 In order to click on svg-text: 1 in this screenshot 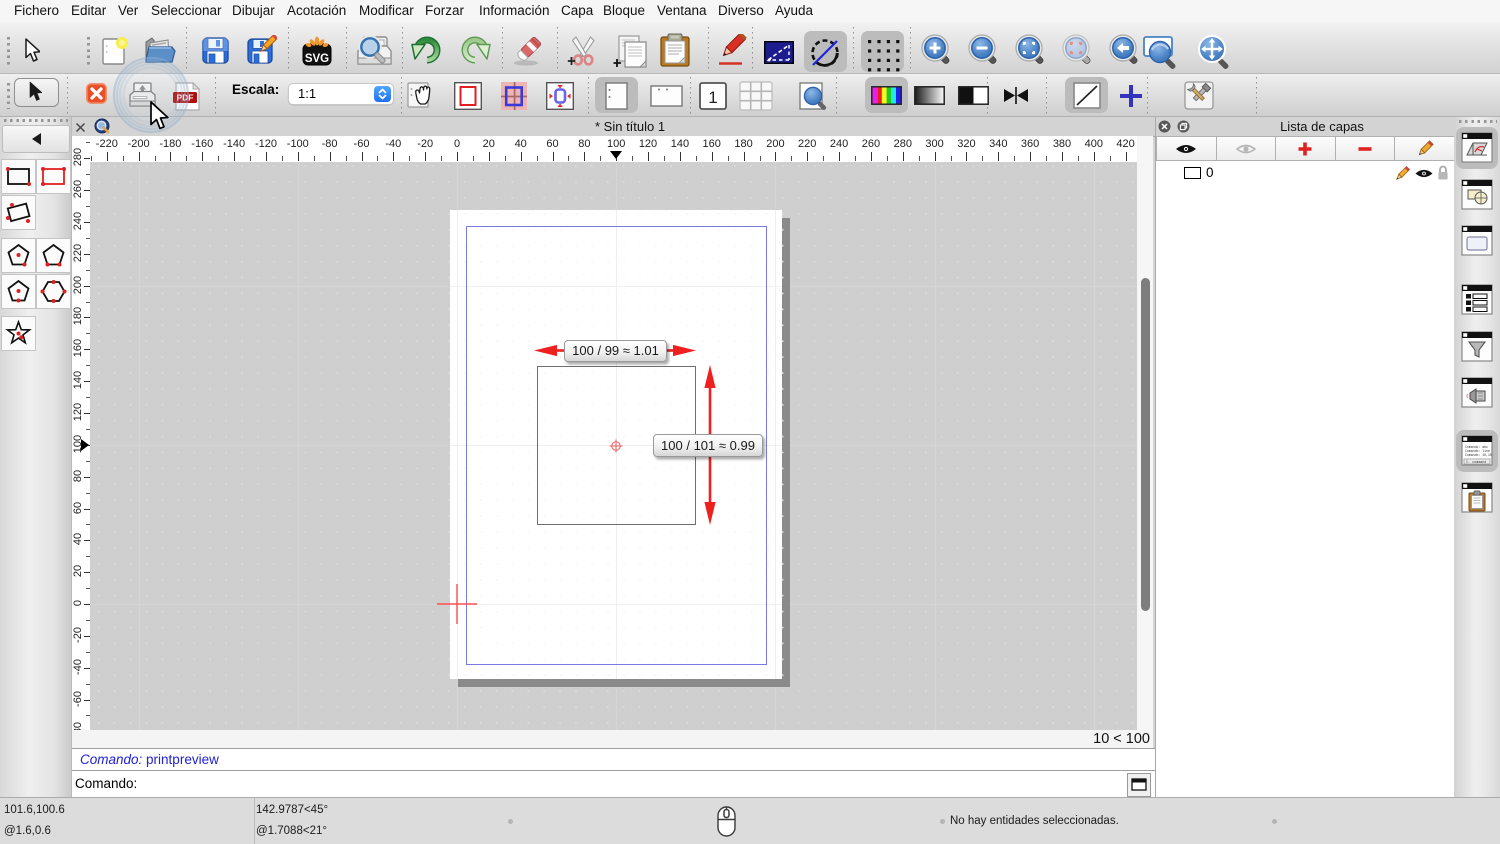, I will do `click(712, 97)`.